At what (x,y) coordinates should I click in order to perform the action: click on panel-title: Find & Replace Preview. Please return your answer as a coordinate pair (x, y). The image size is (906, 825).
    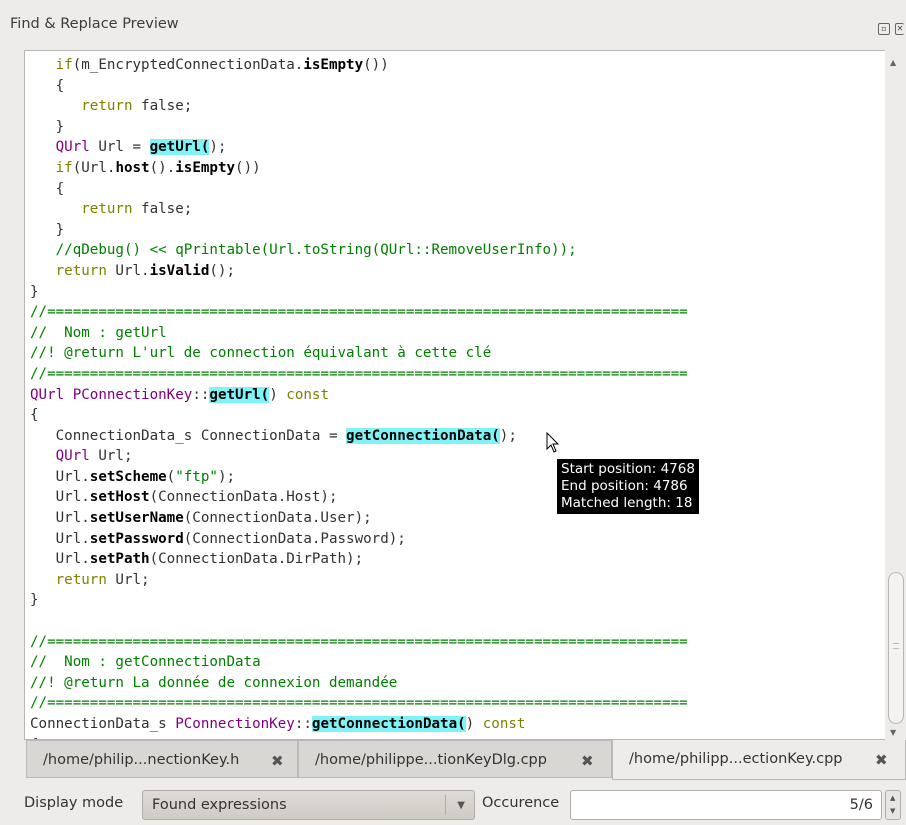
    Looking at the image, I should click on (94, 24).